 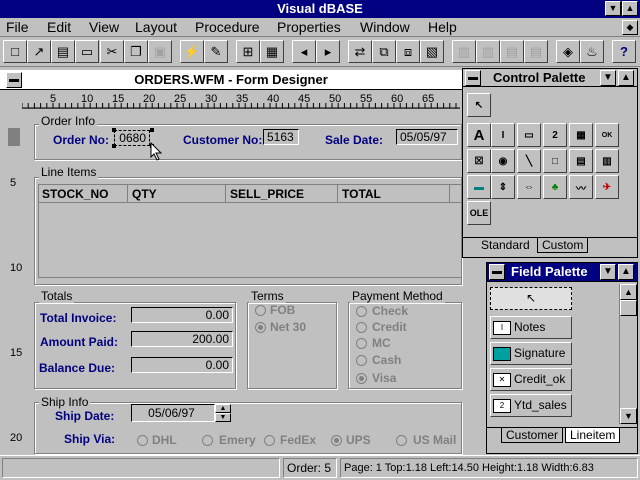 I want to click on grid-column-sell-price: SELL_PRICE, so click(x=267, y=194).